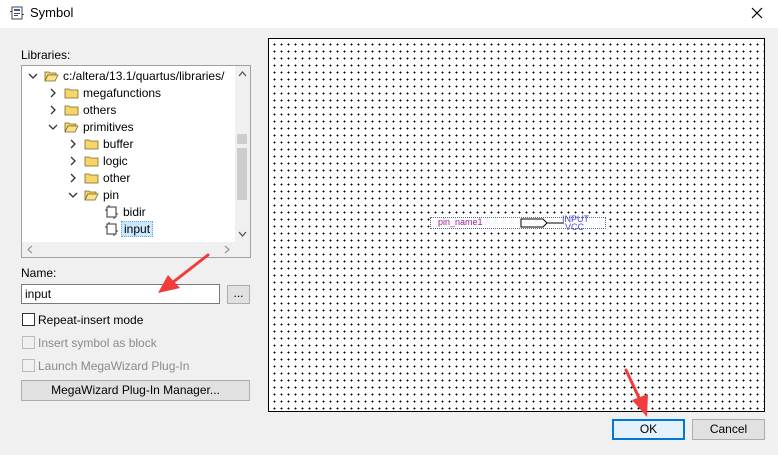  I want to click on name-label: Name:, so click(39, 273).